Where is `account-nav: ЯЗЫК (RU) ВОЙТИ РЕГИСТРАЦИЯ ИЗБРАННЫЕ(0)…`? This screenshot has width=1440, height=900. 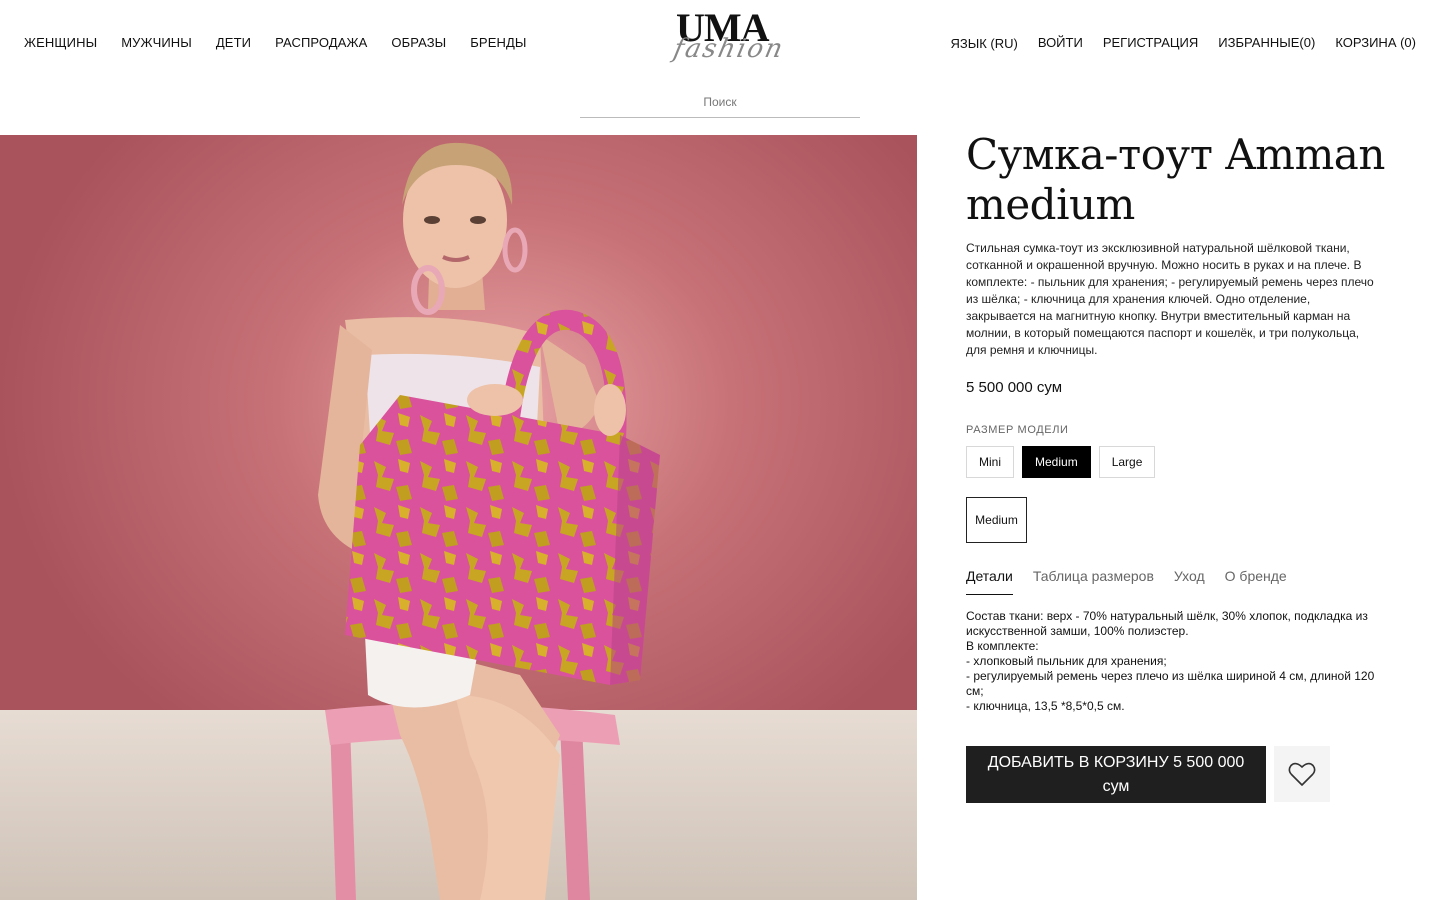 account-nav: ЯЗЫК (RU) ВОЙТИ РЕГИСТРАЦИЯ ИЗБРАННЫЕ(0)… is located at coordinates (1173, 43).